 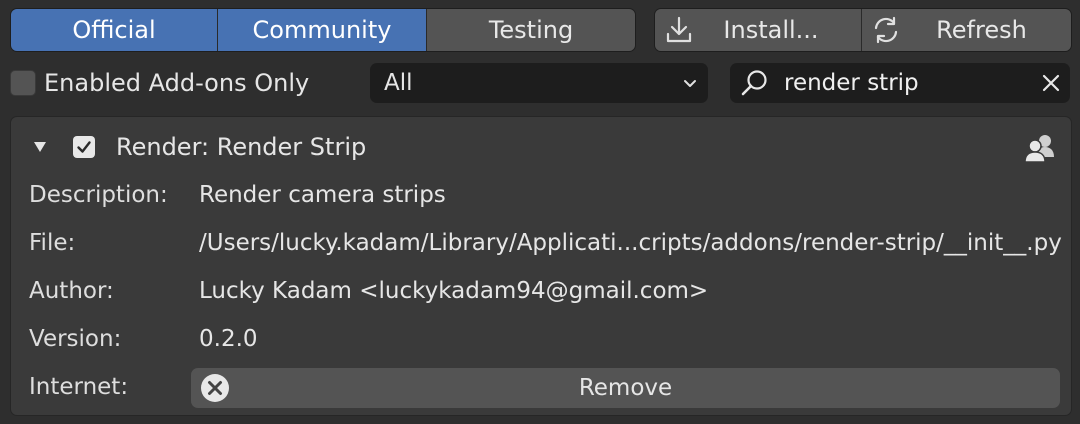 I want to click on enabled-only-label: Enabled Add-ons Only, so click(x=177, y=83).